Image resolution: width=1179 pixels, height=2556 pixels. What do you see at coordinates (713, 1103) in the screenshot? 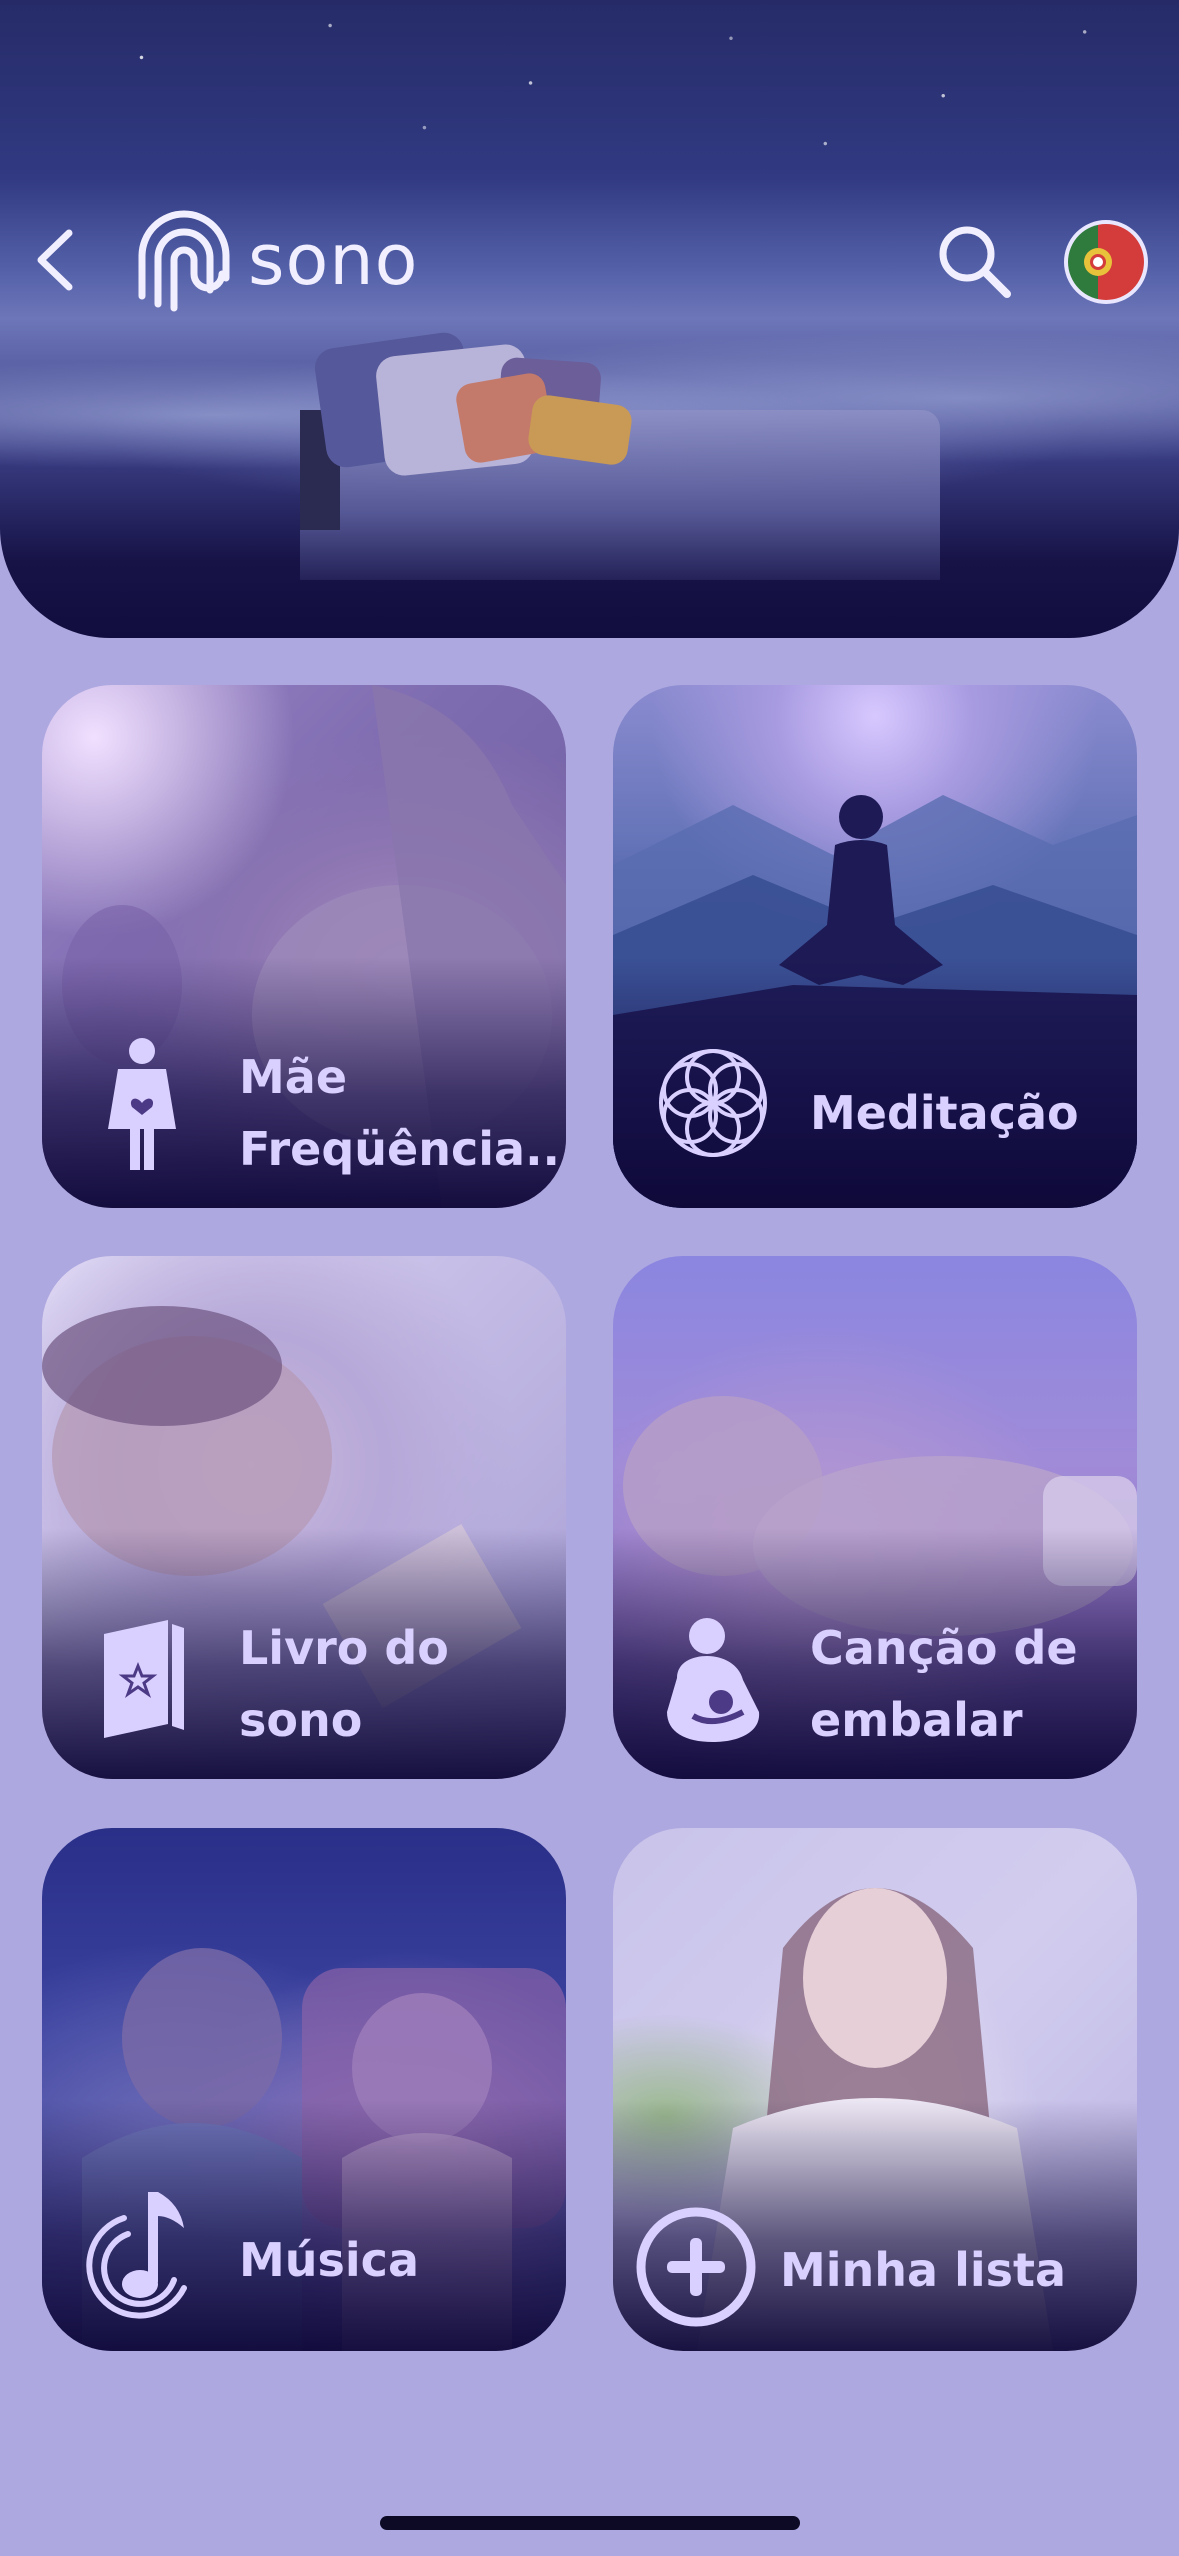
I see `mandala-flower-icon` at bounding box center [713, 1103].